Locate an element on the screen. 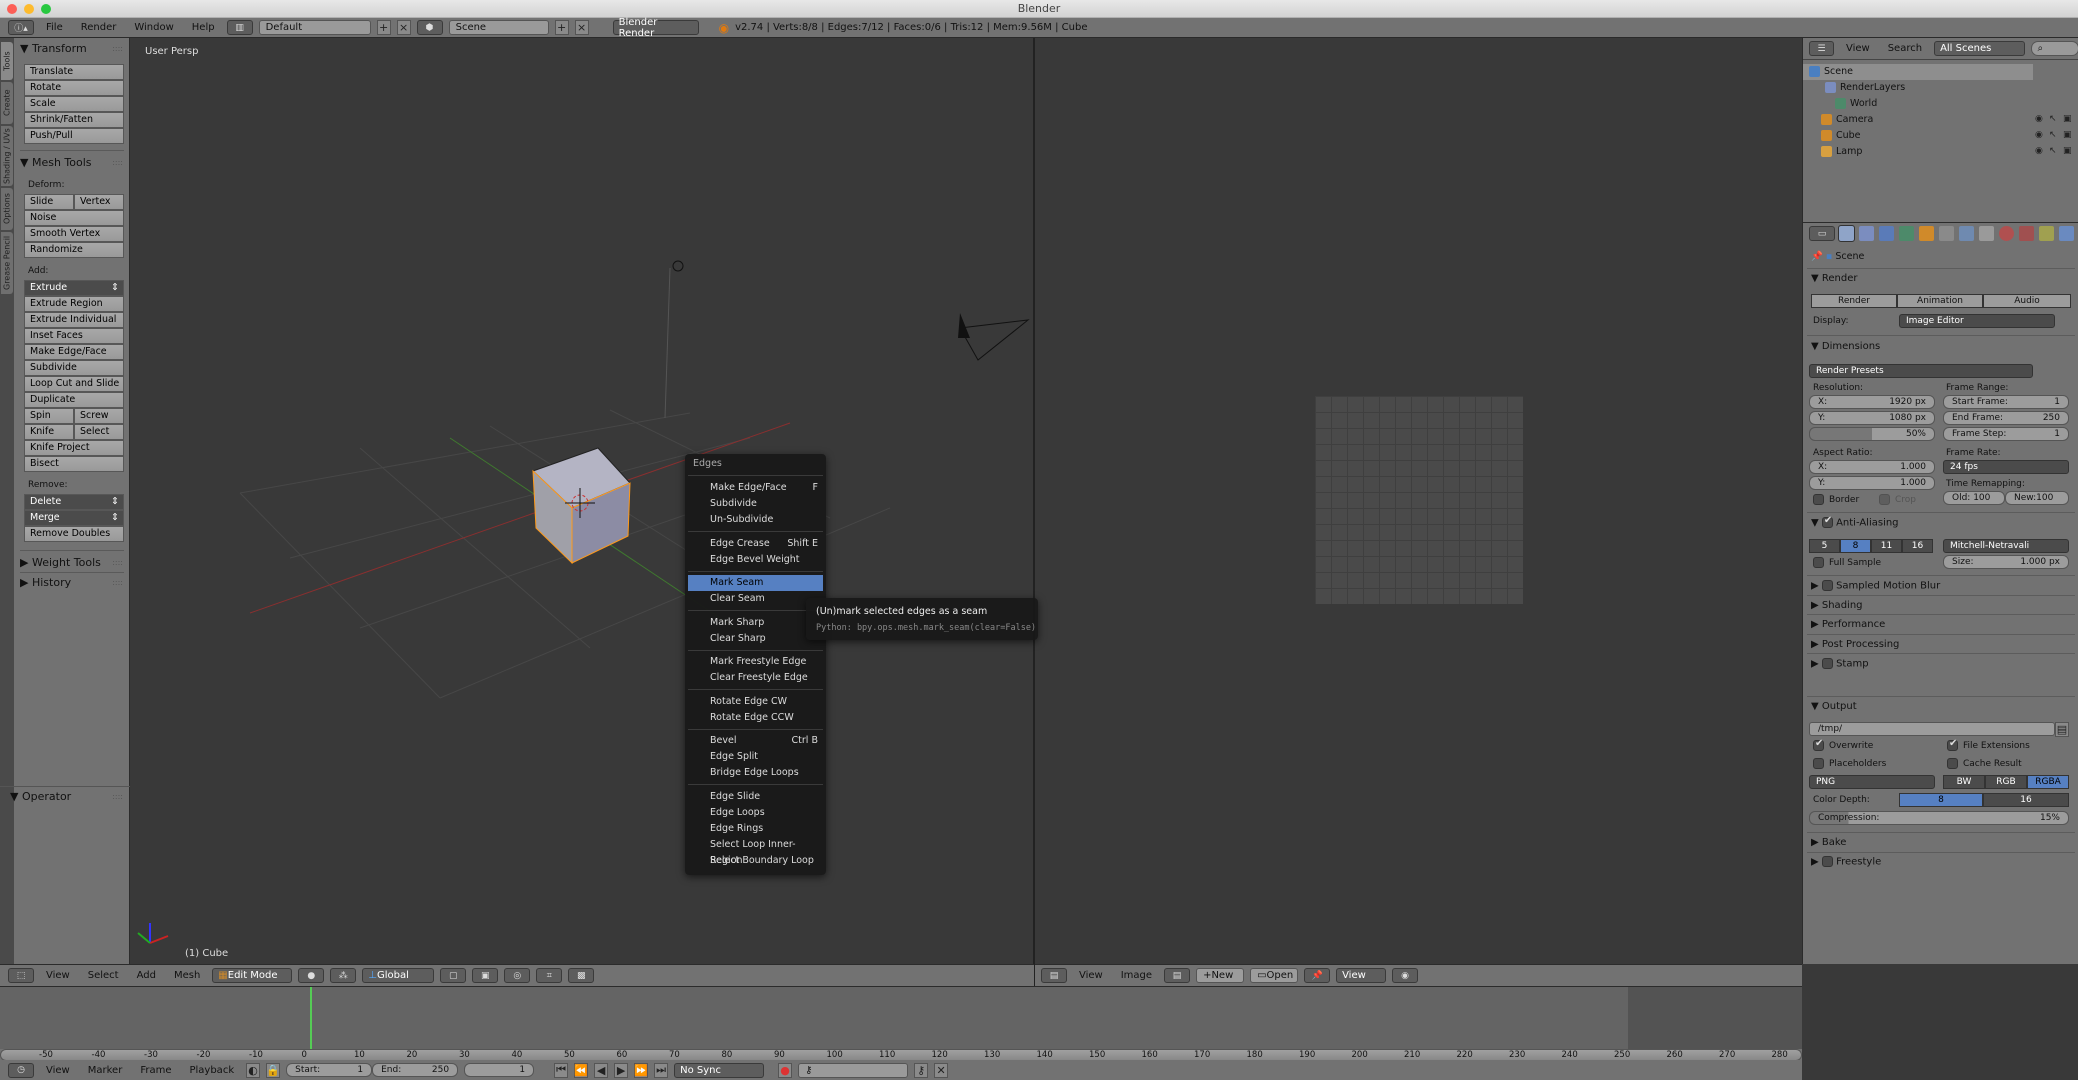 The width and height of the screenshot is (2078, 1080). pivot-point-icon: ⁂ is located at coordinates (343, 975).